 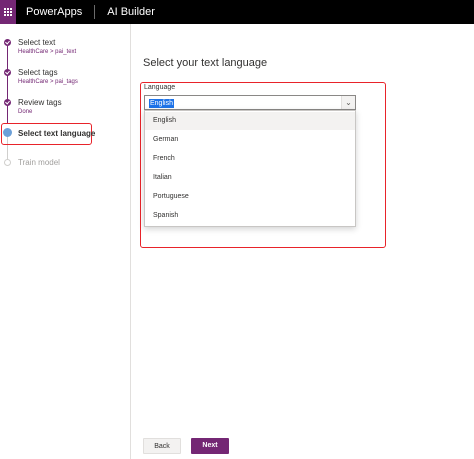 I want to click on waffle-icon, so click(x=8, y=12).